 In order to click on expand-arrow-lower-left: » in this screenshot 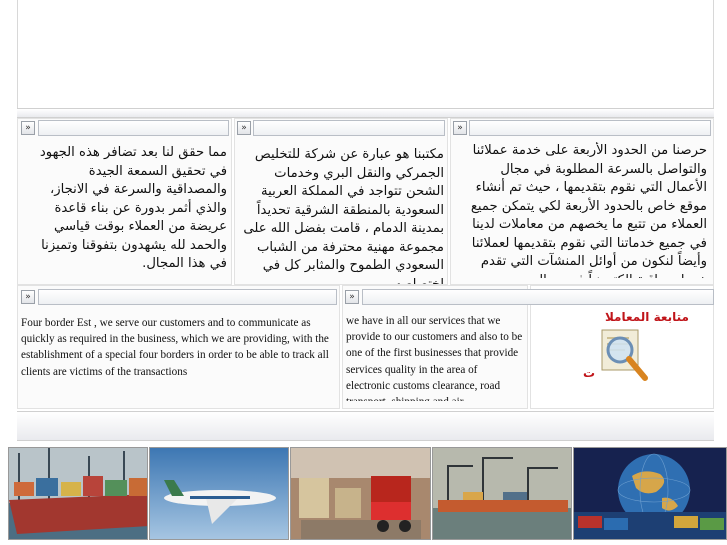, I will do `click(28, 297)`.